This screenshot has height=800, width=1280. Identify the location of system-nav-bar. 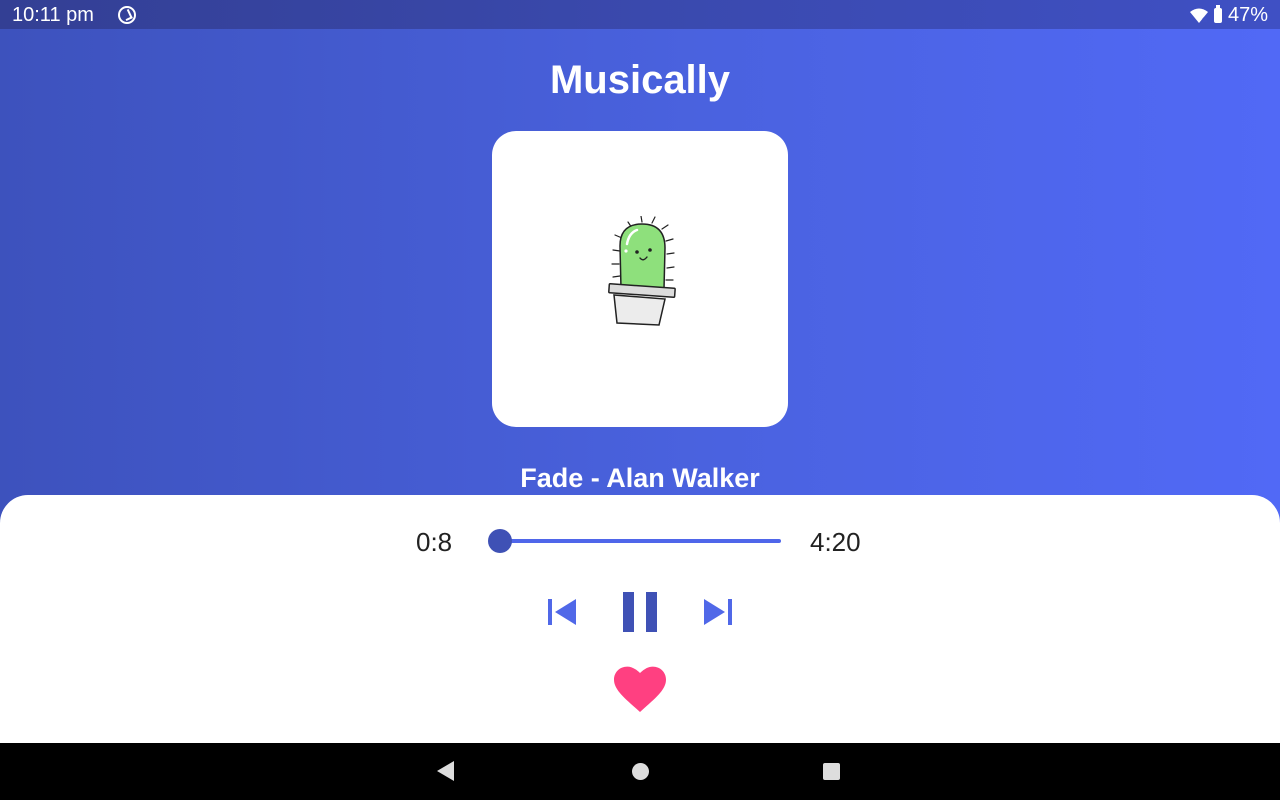
(640, 771).